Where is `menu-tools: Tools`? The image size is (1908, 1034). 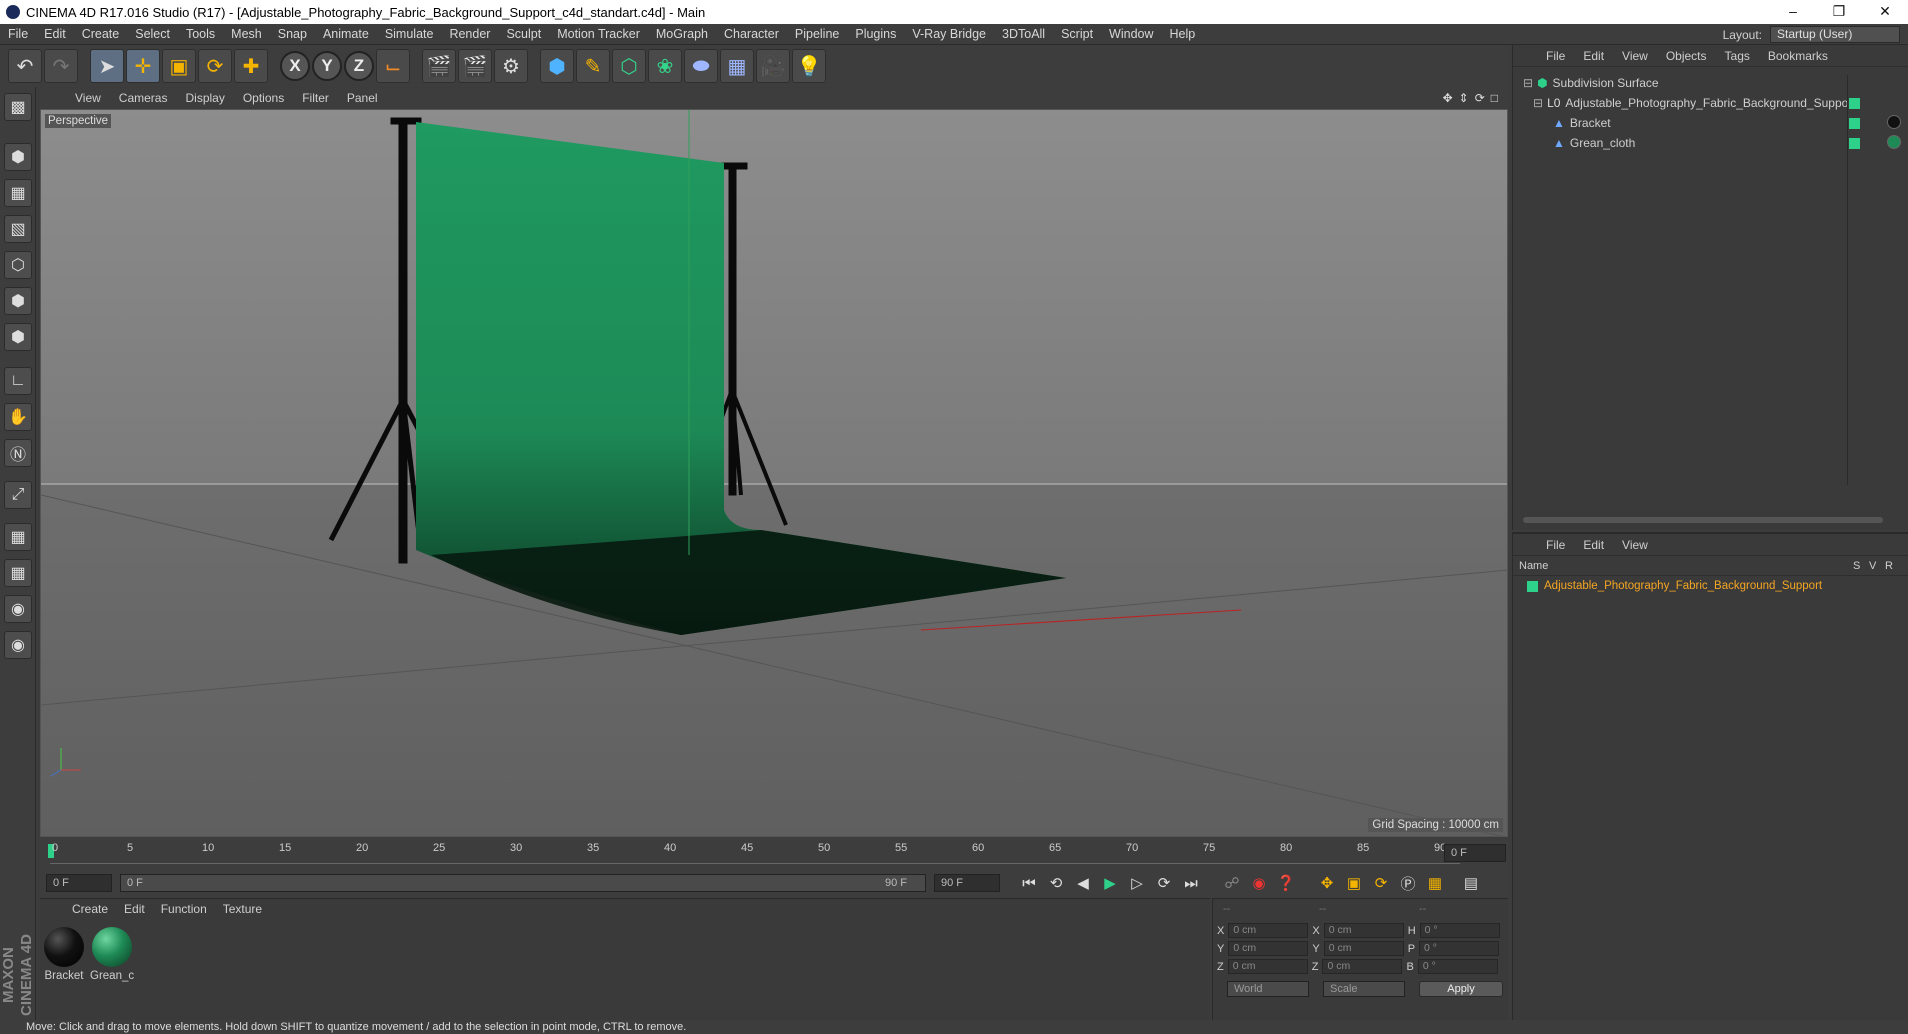
menu-tools: Tools is located at coordinates (200, 34).